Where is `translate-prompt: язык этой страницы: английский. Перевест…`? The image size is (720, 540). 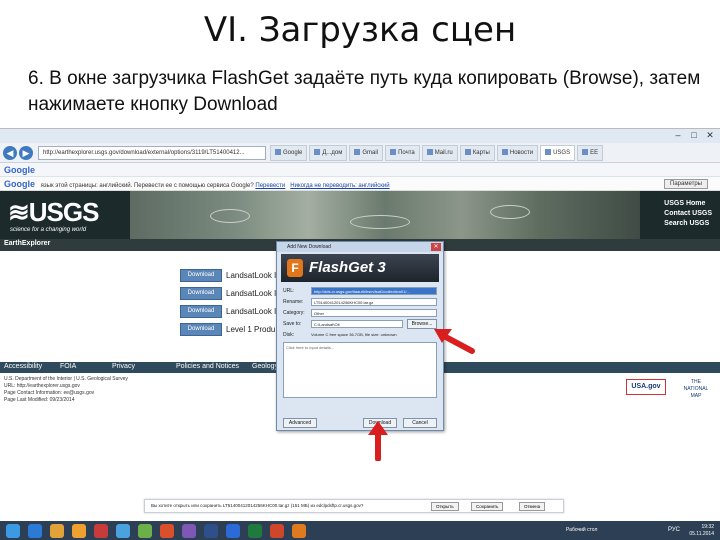
translate-prompt: язык этой страницы: английский. Перевест… is located at coordinates (147, 186).